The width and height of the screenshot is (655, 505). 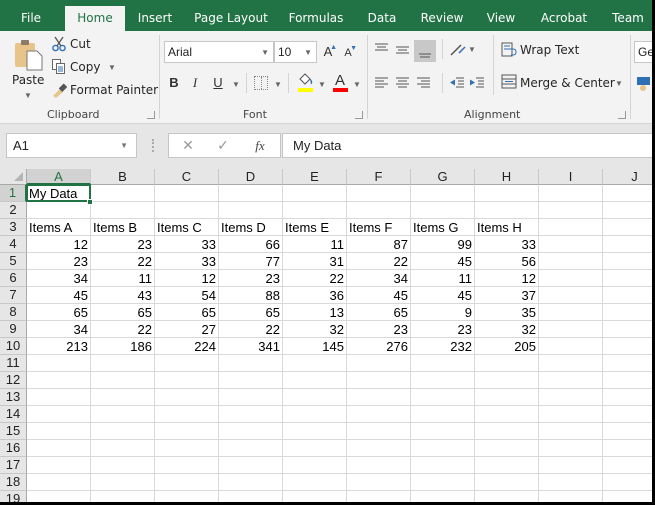 I want to click on font-size-select: 10 ▼, so click(x=295, y=52).